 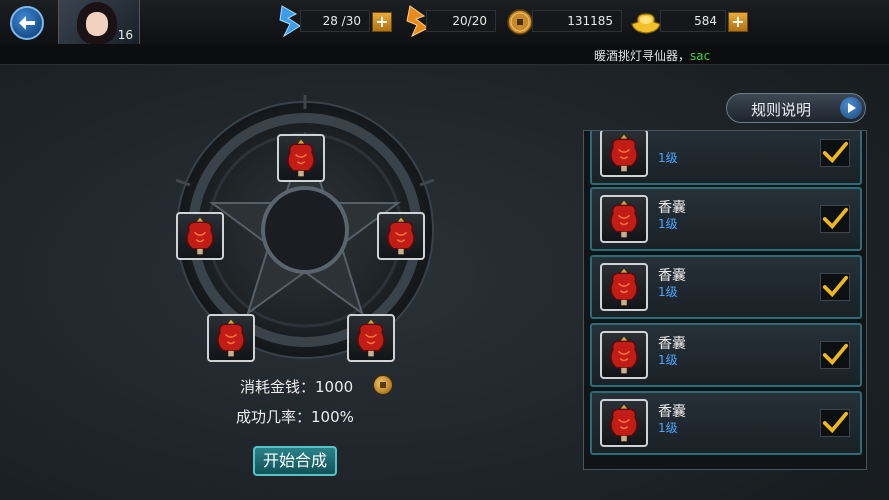 What do you see at coordinates (469, 21) in the screenshot?
I see `spirit-value: 20/20` at bounding box center [469, 21].